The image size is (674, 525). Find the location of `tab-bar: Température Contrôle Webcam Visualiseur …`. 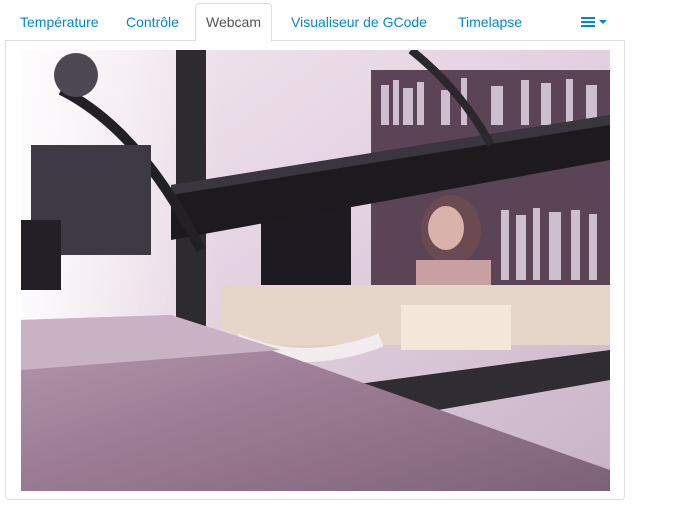

tab-bar: Température Contrôle Webcam Visualiseur … is located at coordinates (315, 22).